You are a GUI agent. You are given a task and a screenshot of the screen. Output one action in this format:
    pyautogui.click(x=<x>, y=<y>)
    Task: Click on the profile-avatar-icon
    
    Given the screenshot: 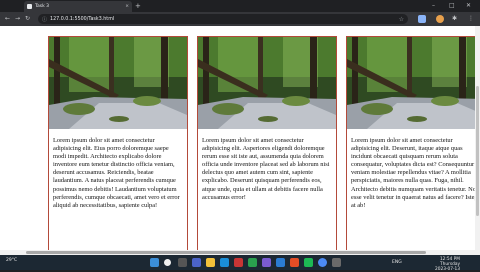 What is the action you would take?
    pyautogui.click(x=440, y=19)
    